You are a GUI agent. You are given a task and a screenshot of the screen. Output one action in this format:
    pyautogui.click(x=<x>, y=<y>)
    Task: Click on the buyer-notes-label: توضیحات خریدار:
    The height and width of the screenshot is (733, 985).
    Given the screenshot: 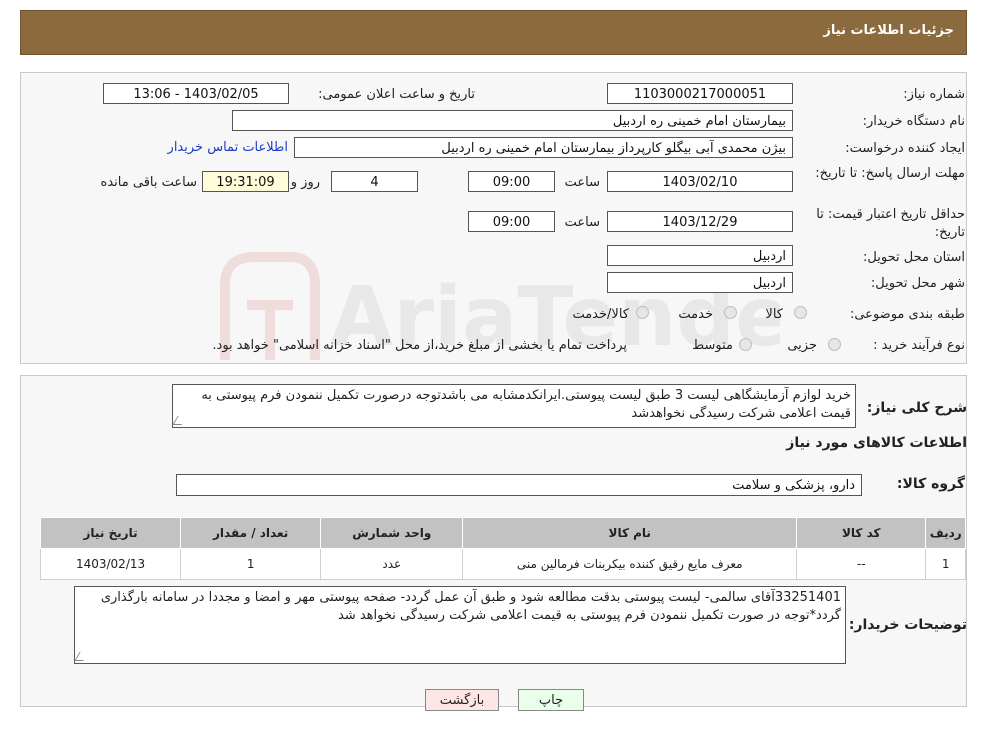 What is the action you would take?
    pyautogui.click(x=907, y=625)
    